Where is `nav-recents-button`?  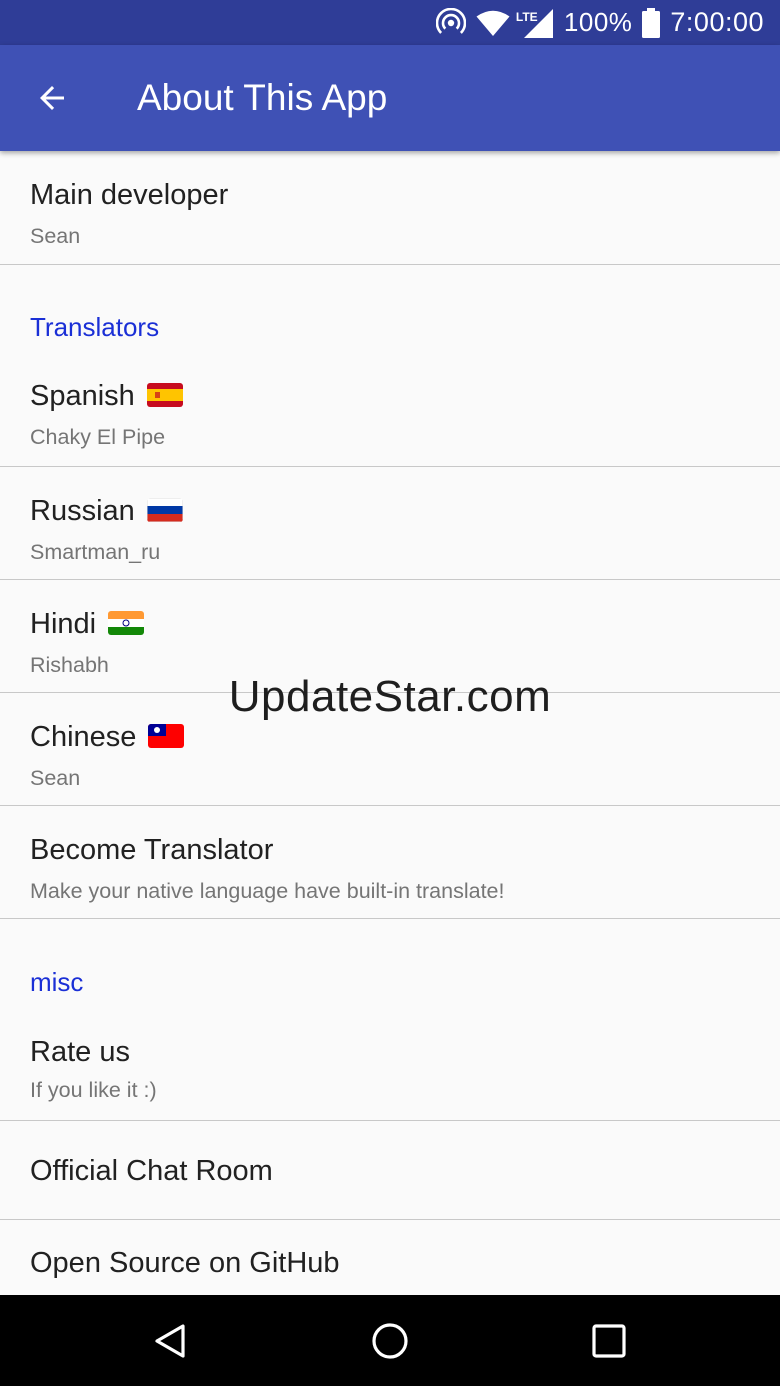 nav-recents-button is located at coordinates (609, 1341).